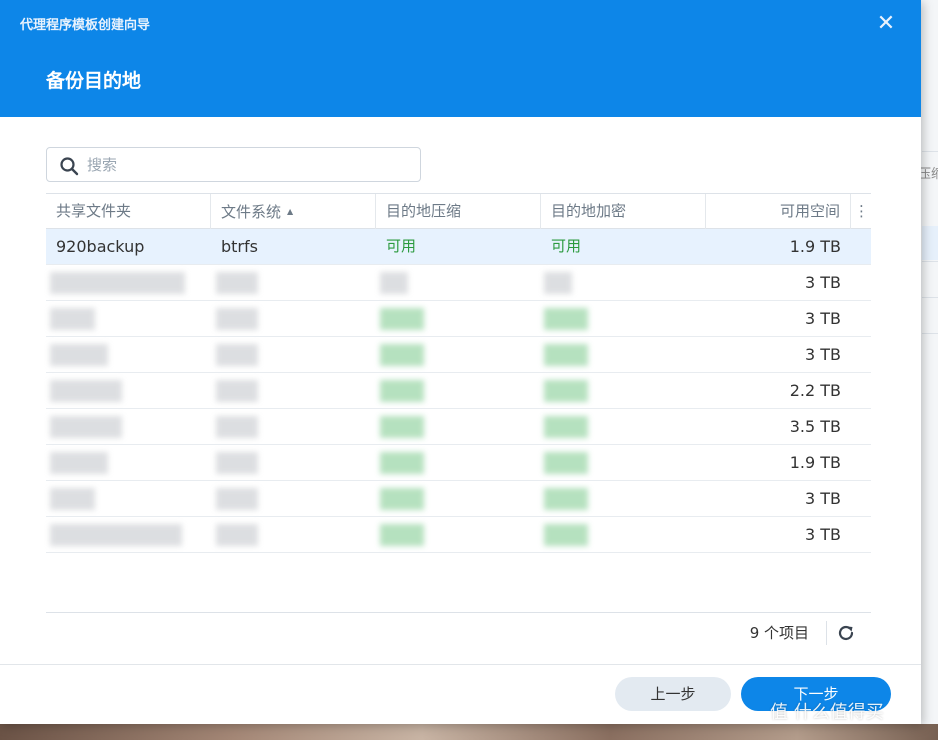 Image resolution: width=938 pixels, height=740 pixels. What do you see at coordinates (401, 246) in the screenshot?
I see `cell-dest-compression: 可用` at bounding box center [401, 246].